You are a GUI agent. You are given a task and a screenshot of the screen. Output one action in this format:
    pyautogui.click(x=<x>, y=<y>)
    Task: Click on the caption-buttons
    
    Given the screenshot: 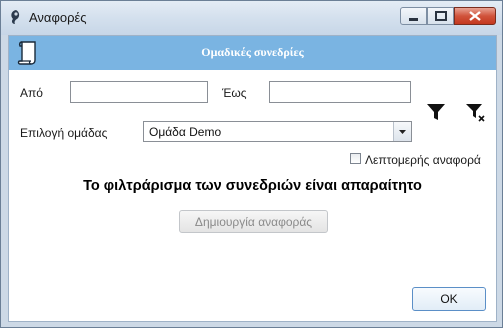 What is the action you would take?
    pyautogui.click(x=448, y=17)
    